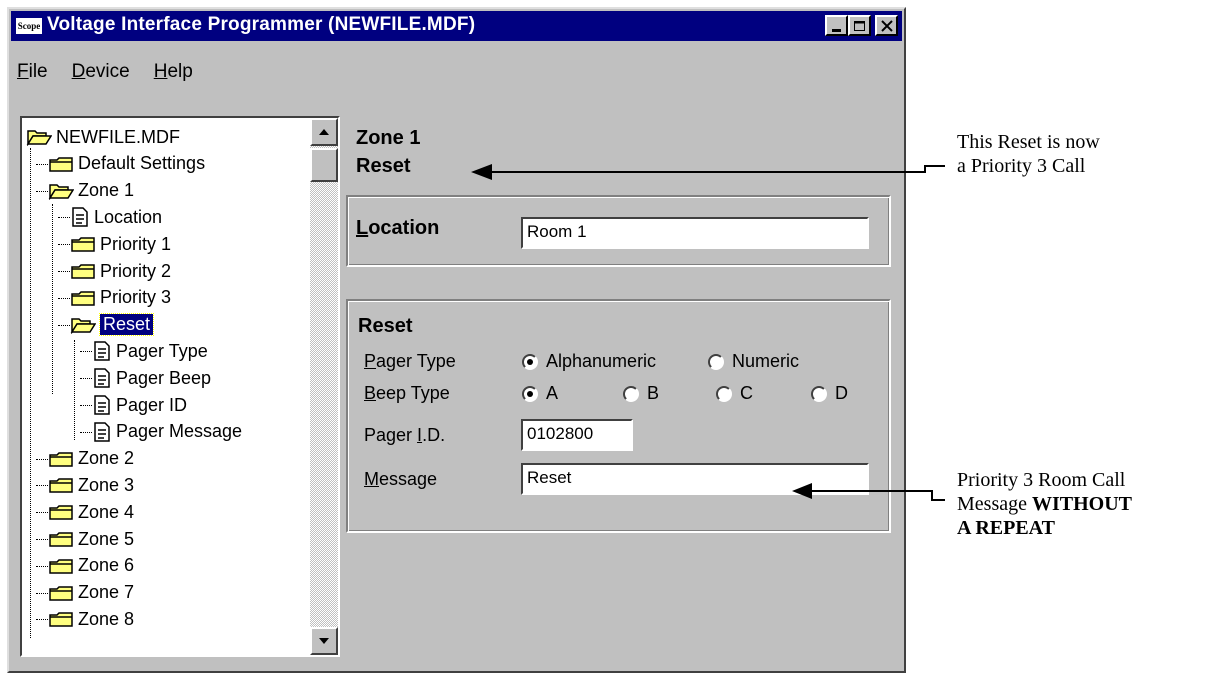 Image resolution: width=1225 pixels, height=674 pixels. I want to click on arrow-bottom, so click(868, 492).